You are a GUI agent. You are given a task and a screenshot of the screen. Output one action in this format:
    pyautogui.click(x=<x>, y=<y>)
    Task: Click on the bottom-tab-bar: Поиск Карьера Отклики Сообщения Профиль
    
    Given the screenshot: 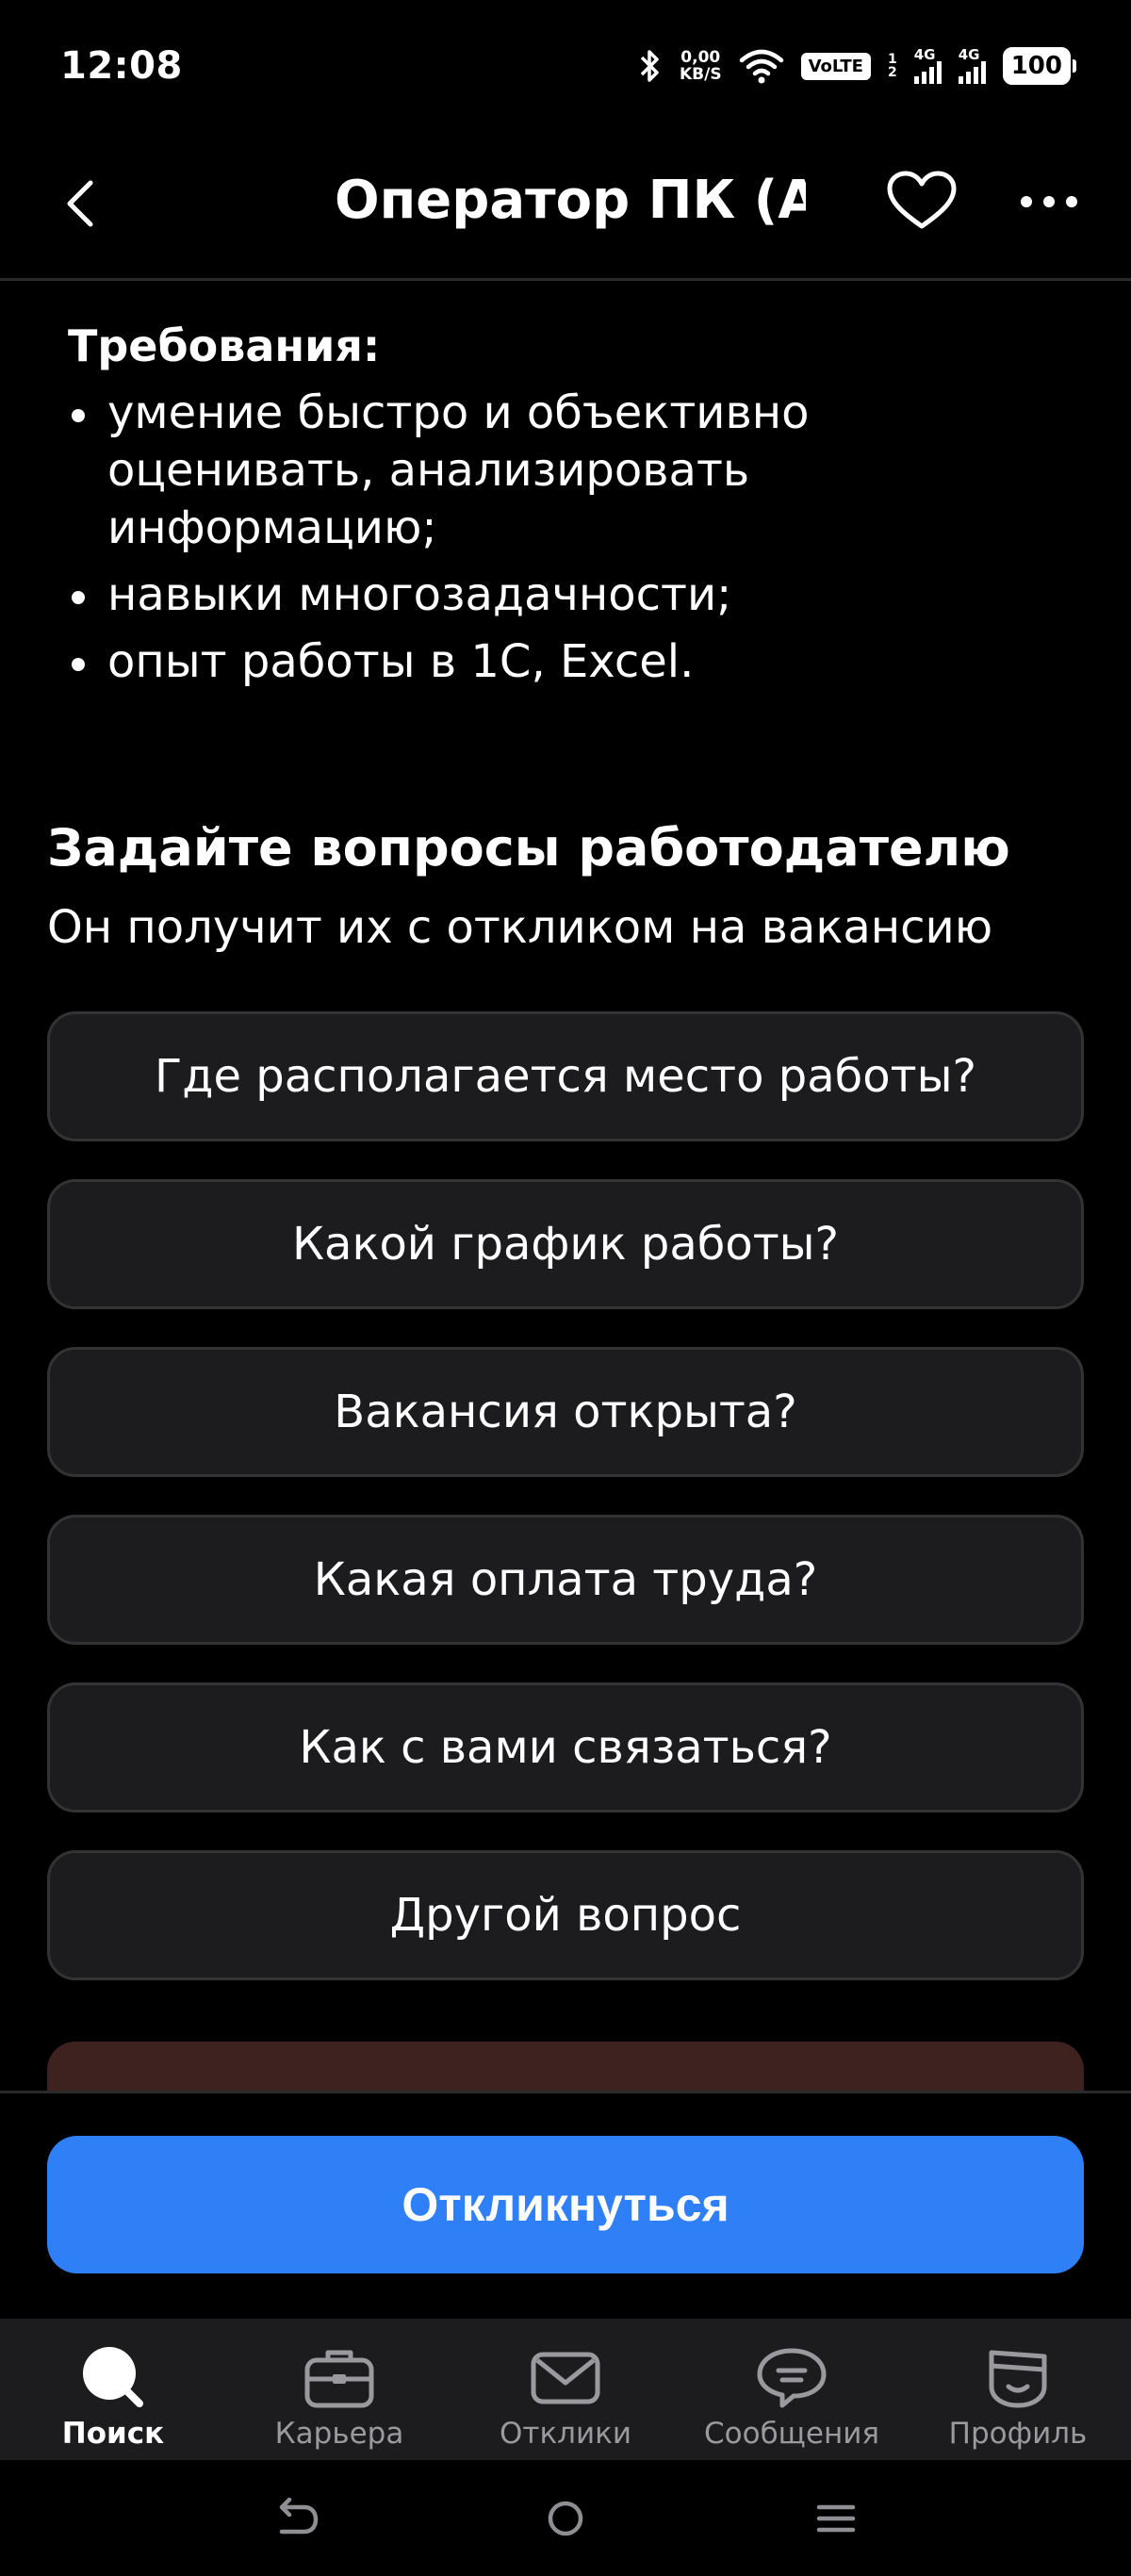 What is the action you would take?
    pyautogui.click(x=566, y=2389)
    